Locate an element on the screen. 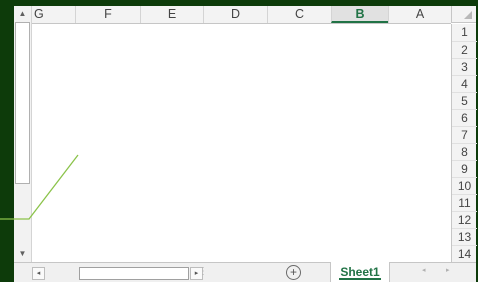 This screenshot has width=478, height=282. annotation-line is located at coordinates (39, 187).